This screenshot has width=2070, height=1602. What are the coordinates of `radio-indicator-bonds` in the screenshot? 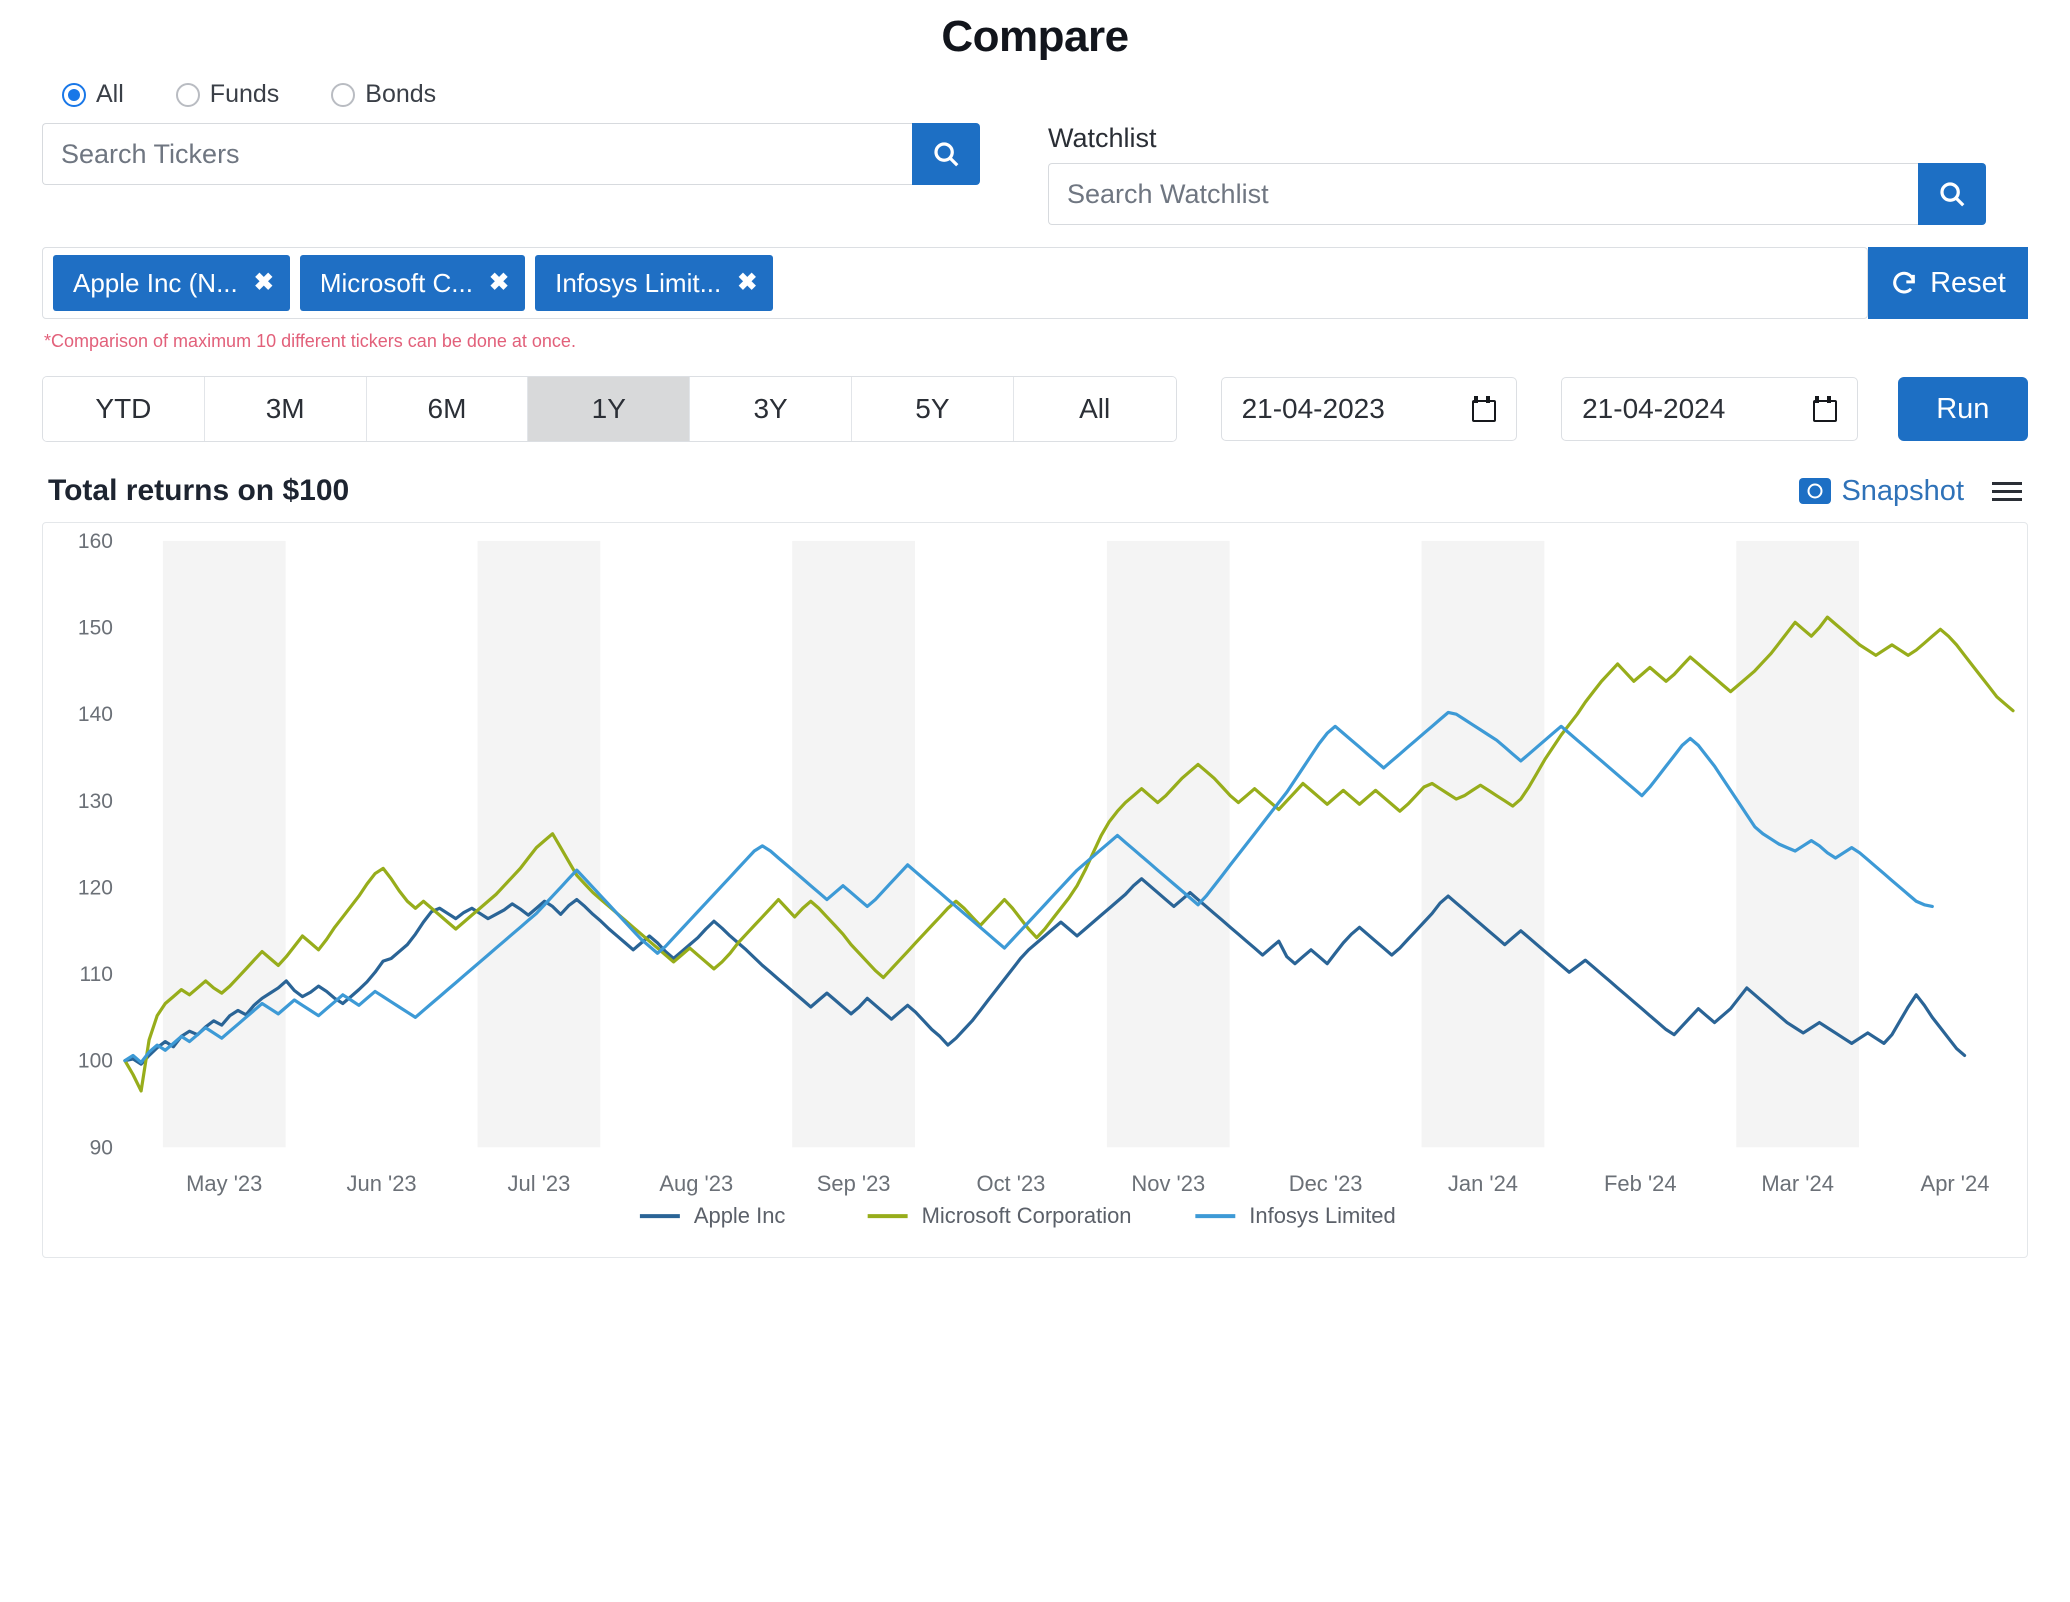 It's located at (343, 94).